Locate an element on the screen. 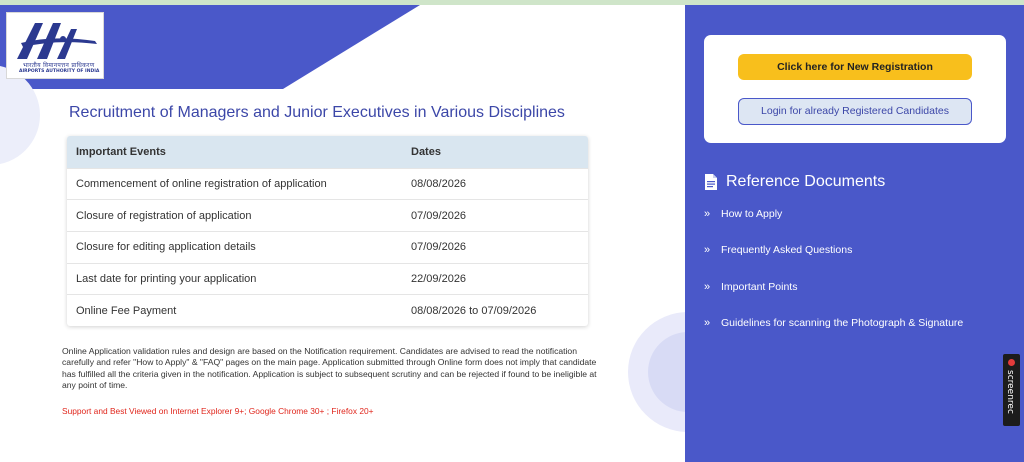 This screenshot has width=1024, height=462. header-dates: Dates is located at coordinates (499, 152).